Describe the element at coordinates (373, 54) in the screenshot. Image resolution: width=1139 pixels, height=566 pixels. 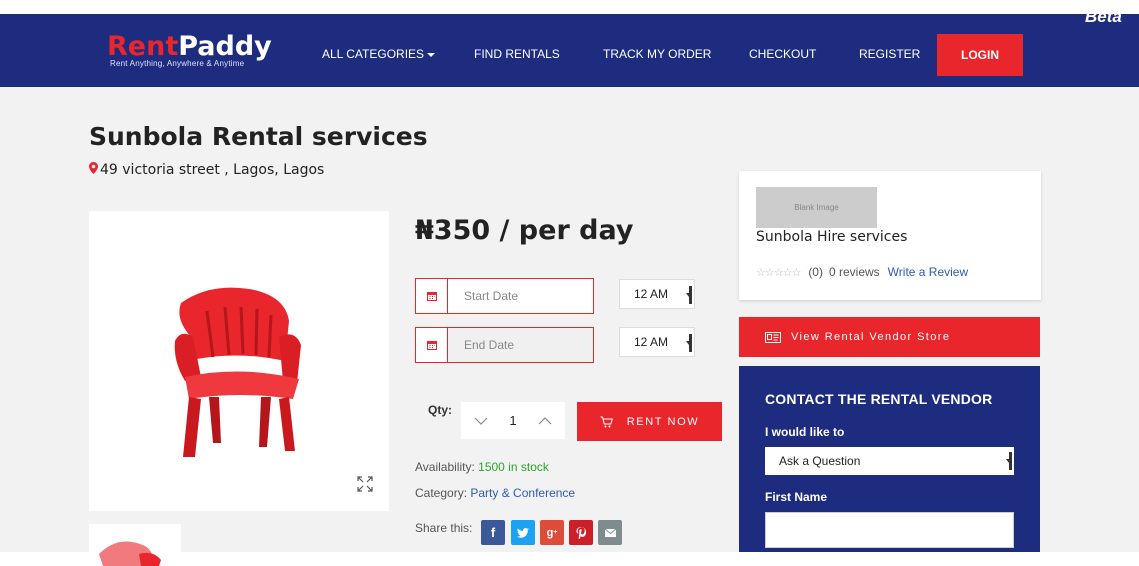
I see `nav-all-categories-label: ALL CATEGORIES` at that location.